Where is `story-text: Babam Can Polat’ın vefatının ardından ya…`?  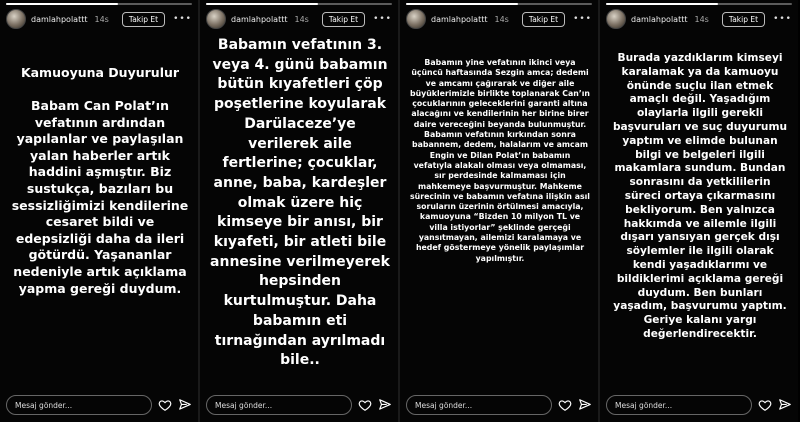
story-text: Babam Can Polat’ın vefatının ardından ya… is located at coordinates (100, 197).